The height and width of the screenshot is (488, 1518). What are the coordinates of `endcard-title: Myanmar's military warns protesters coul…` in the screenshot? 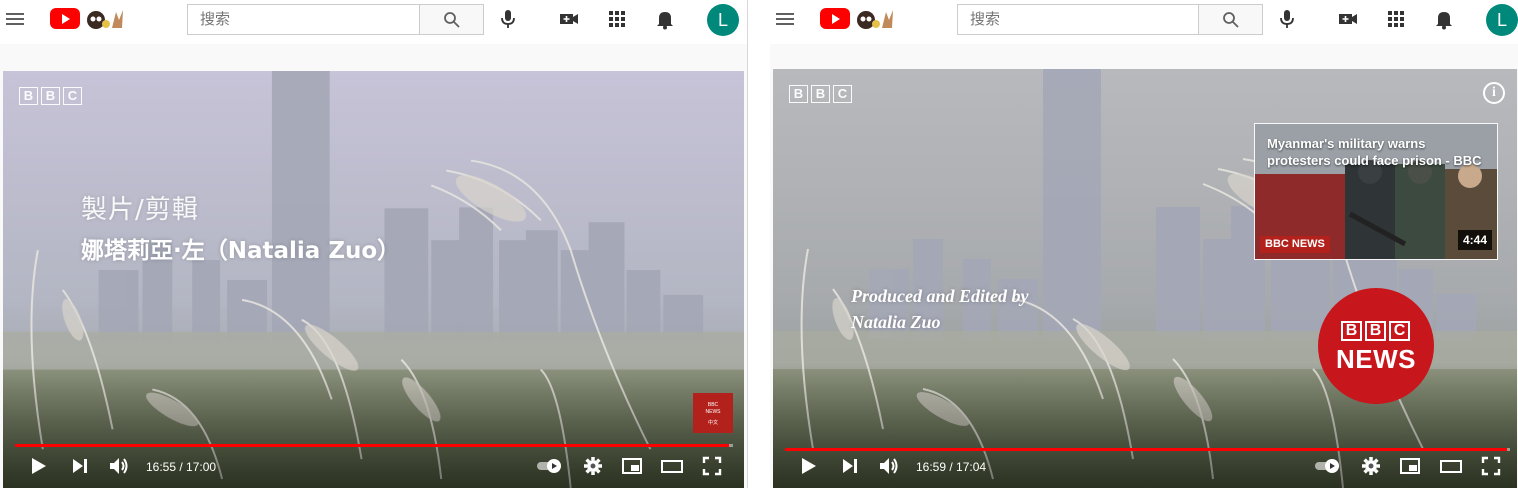 It's located at (1374, 152).